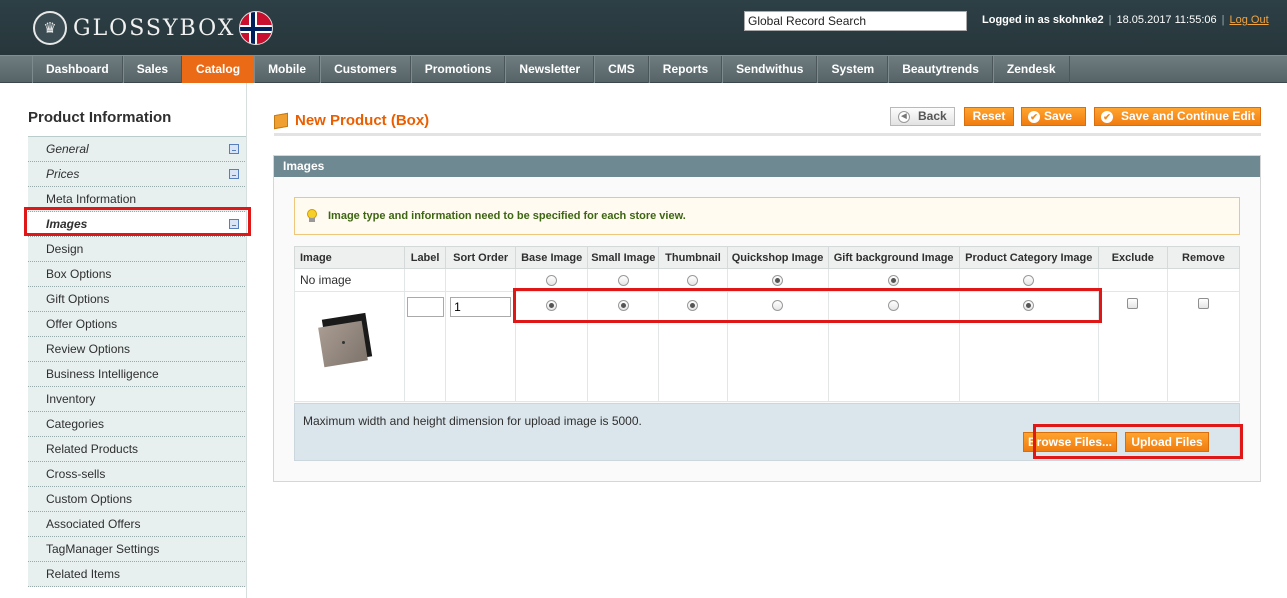 The height and width of the screenshot is (598, 1287). What do you see at coordinates (481, 307) in the screenshot?
I see `sort-order-input` at bounding box center [481, 307].